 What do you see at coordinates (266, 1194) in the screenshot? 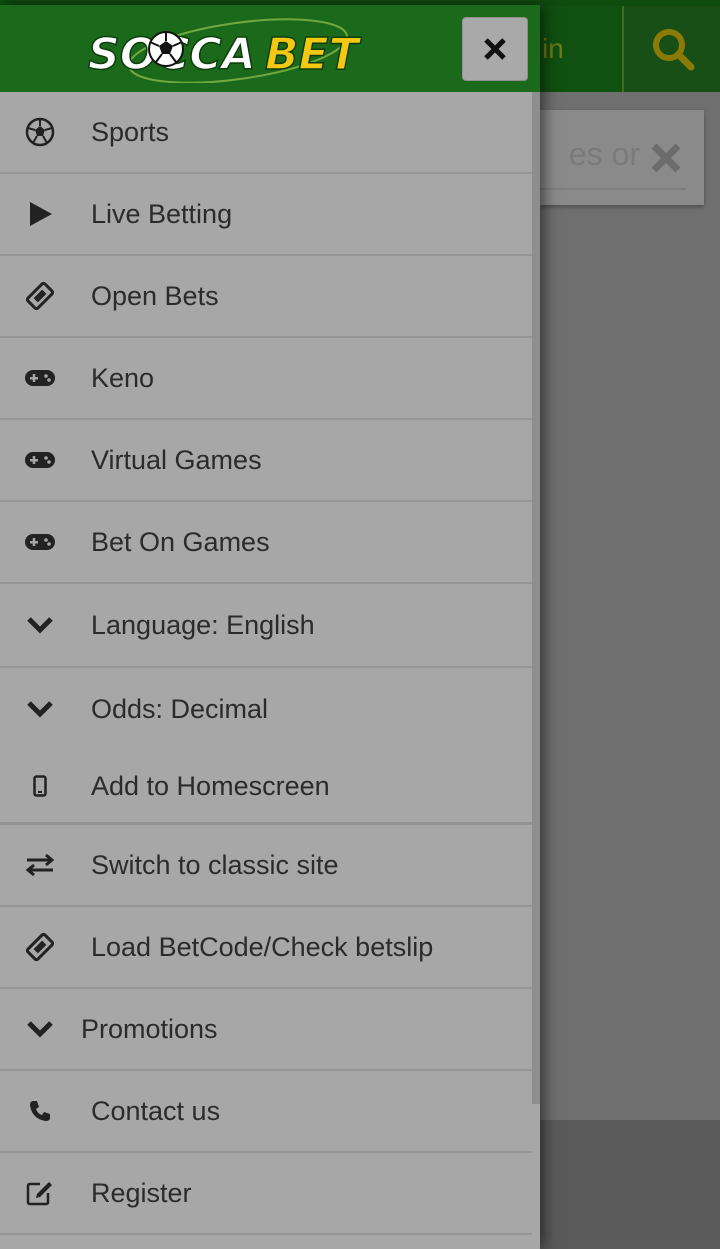
I see `menu-item-register: Register` at bounding box center [266, 1194].